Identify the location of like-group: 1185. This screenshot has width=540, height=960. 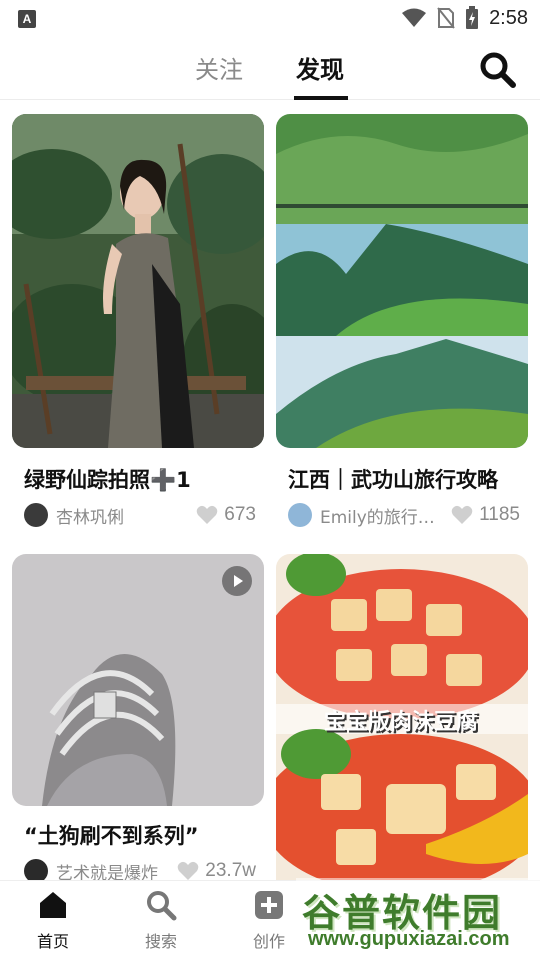
(485, 515).